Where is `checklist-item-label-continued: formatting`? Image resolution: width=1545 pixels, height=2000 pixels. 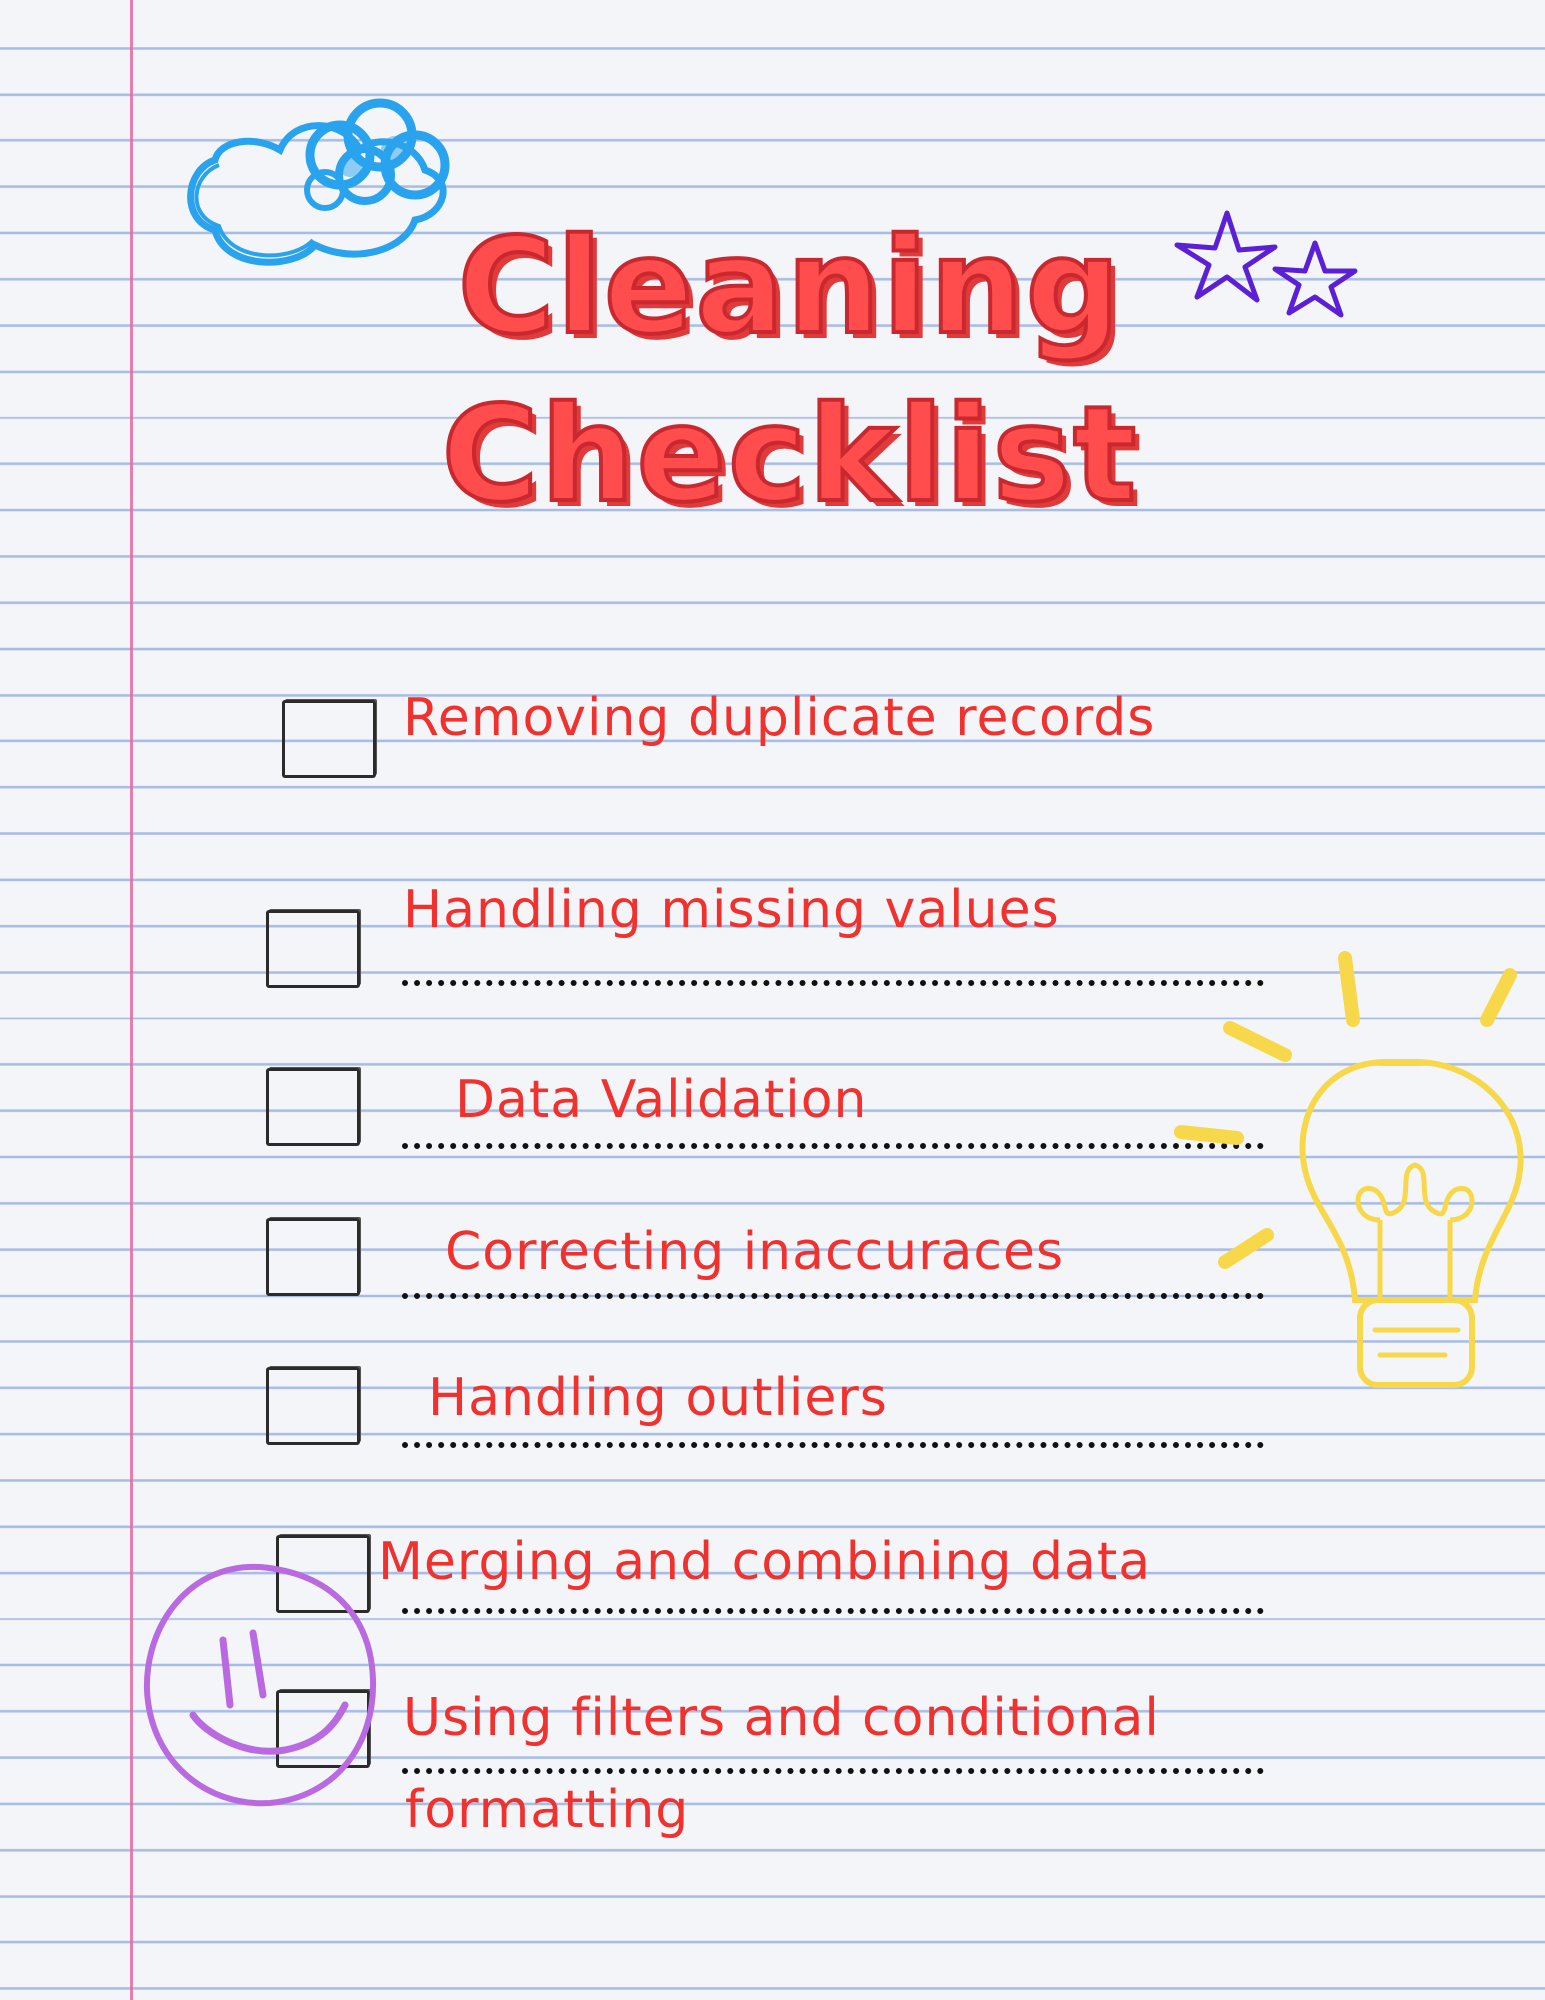 checklist-item-label-continued: formatting is located at coordinates (547, 1810).